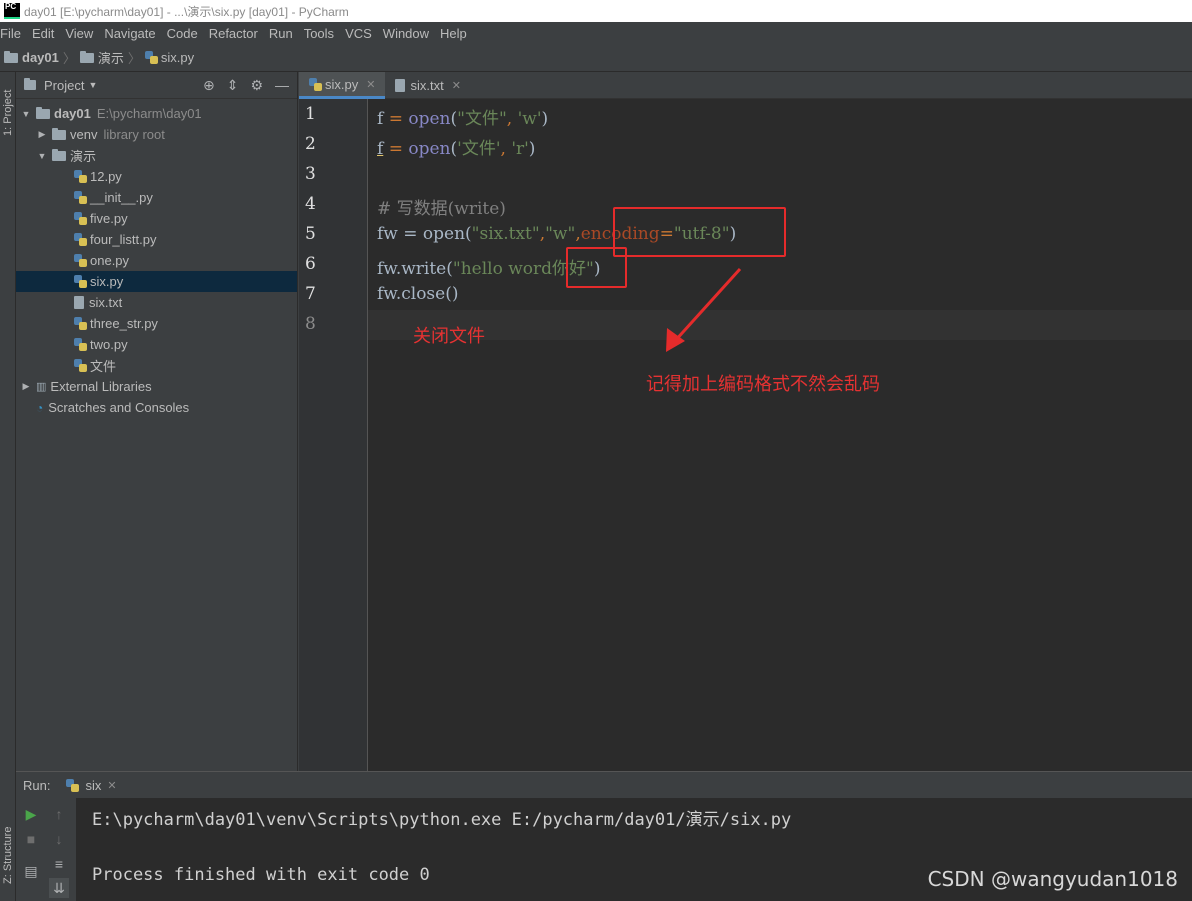 The image size is (1192, 901). Describe the element at coordinates (209, 85) in the screenshot. I see `locate-icon: ⊕` at that location.